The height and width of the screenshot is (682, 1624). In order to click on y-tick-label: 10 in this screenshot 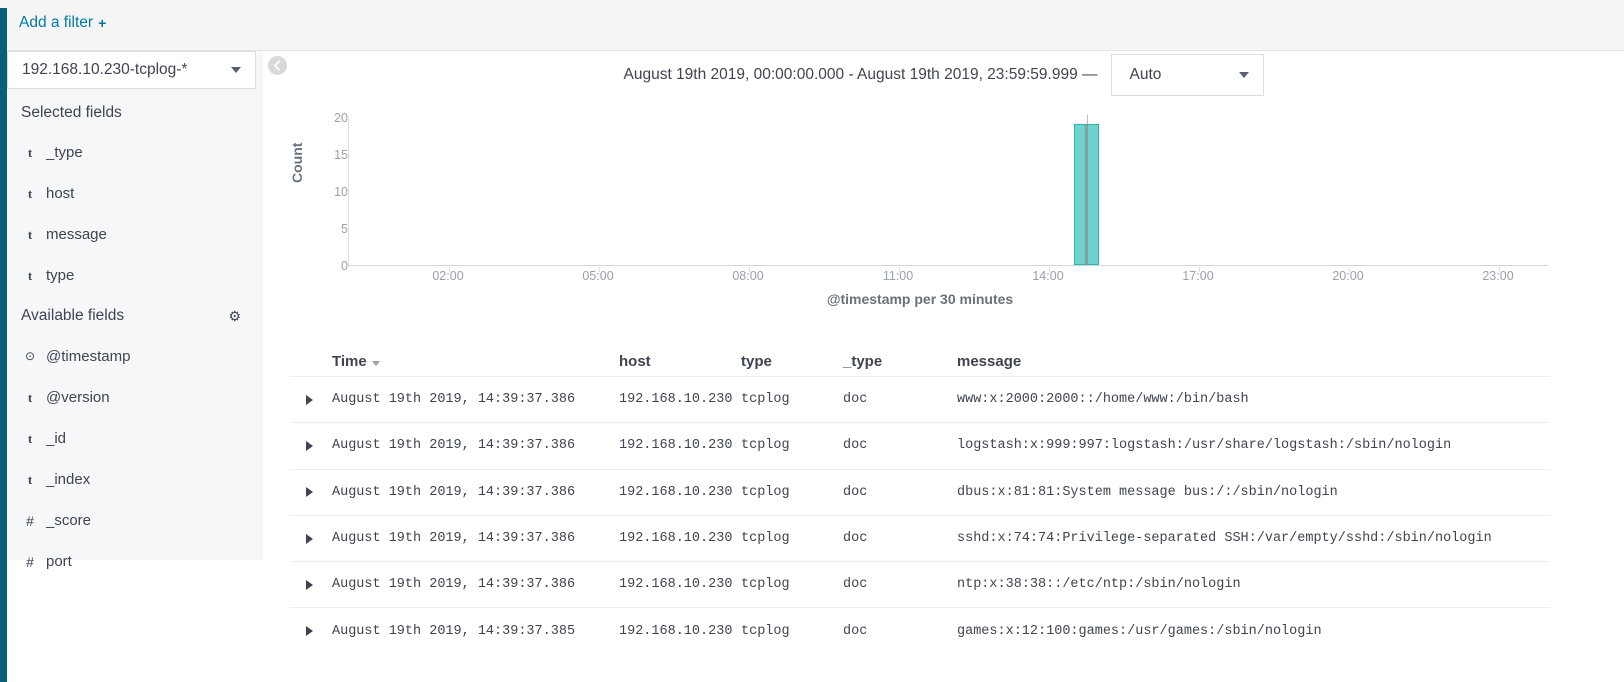, I will do `click(341, 192)`.